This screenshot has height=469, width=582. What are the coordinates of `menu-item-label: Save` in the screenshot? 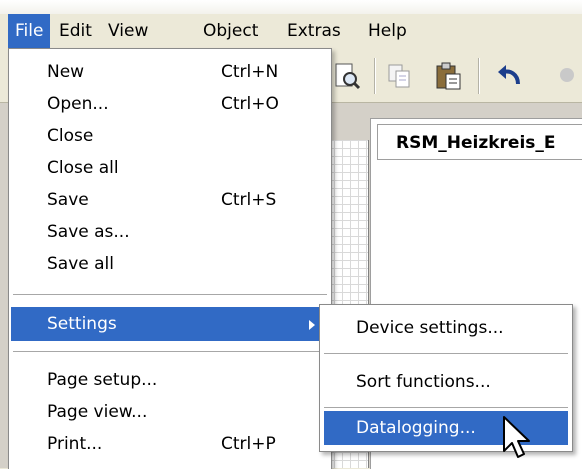 It's located at (68, 200).